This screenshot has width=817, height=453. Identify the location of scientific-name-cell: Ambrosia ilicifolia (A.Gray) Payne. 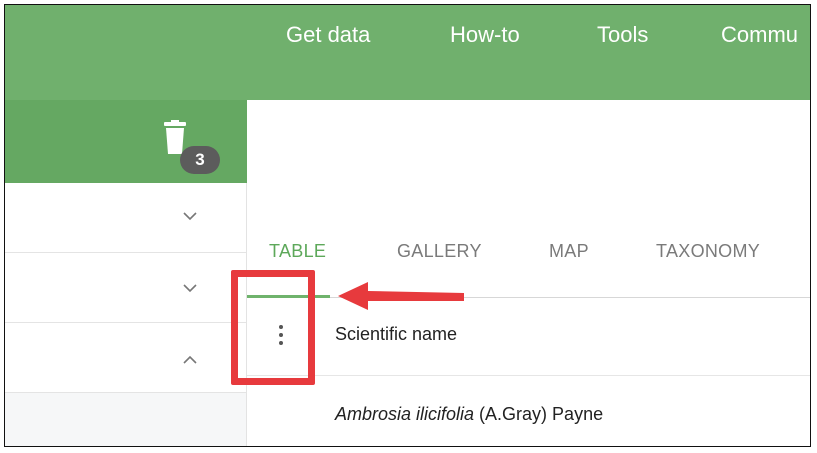
(469, 414).